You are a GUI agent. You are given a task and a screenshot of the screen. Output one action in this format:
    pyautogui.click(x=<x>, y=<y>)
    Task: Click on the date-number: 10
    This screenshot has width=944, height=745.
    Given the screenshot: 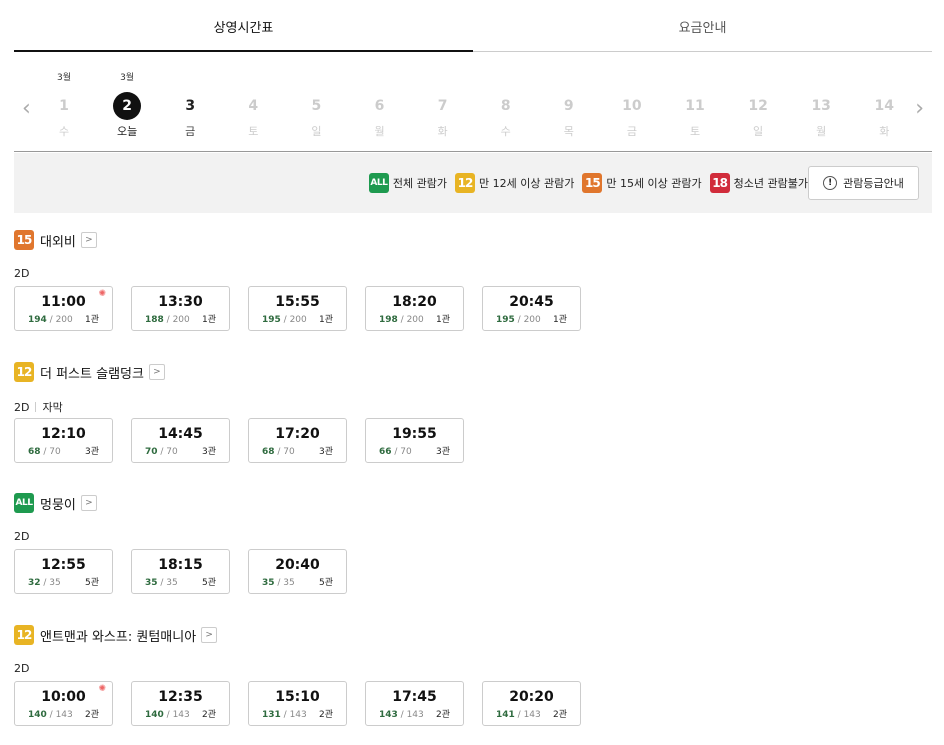 What is the action you would take?
    pyautogui.click(x=632, y=106)
    